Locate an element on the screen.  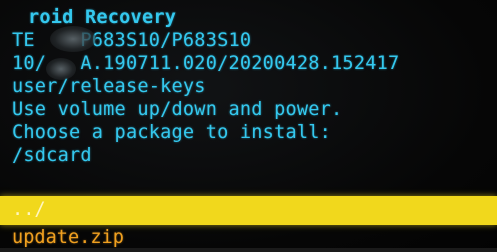
navigation-instructions: Use volume up/down and power. is located at coordinates (177, 109).